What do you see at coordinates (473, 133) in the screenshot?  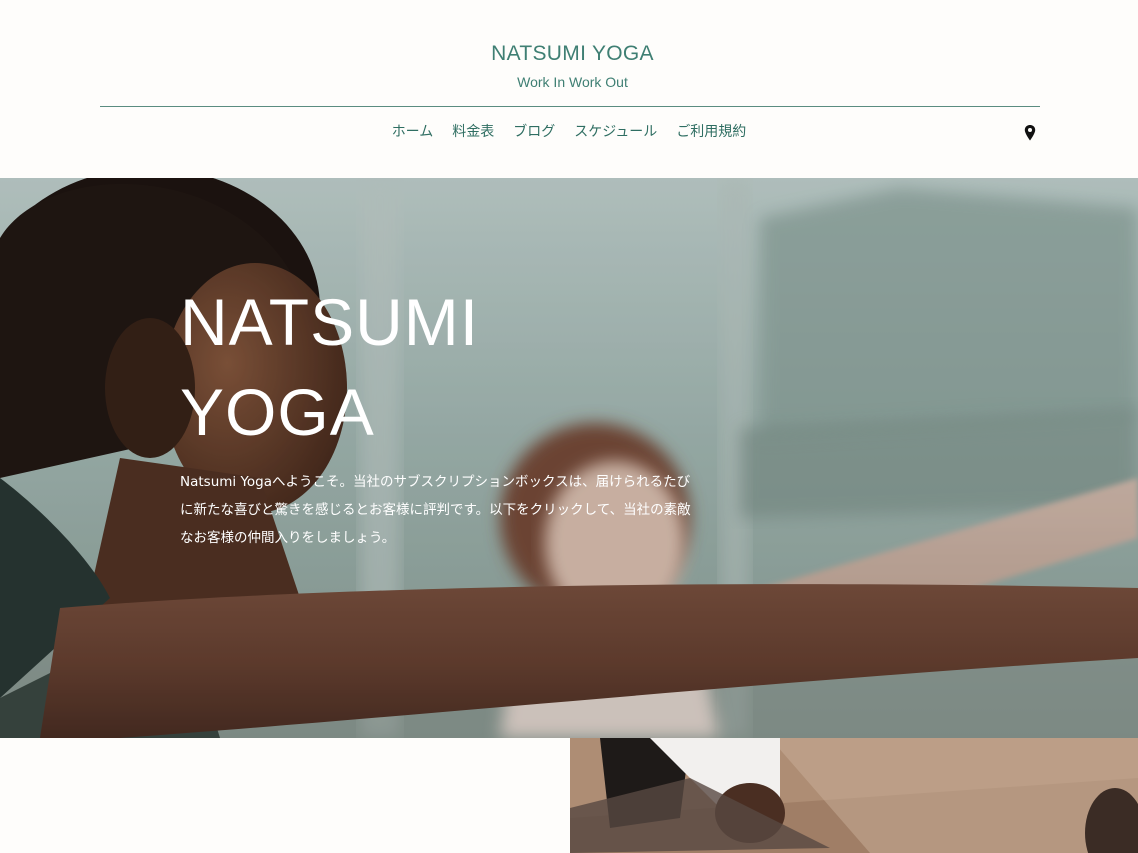 I see `nav-item-pricing: 料金表` at bounding box center [473, 133].